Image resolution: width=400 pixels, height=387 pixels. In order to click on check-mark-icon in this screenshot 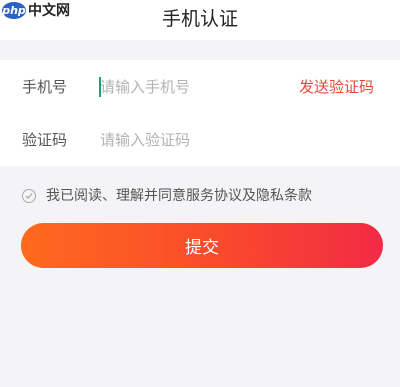, I will do `click(29, 196)`.